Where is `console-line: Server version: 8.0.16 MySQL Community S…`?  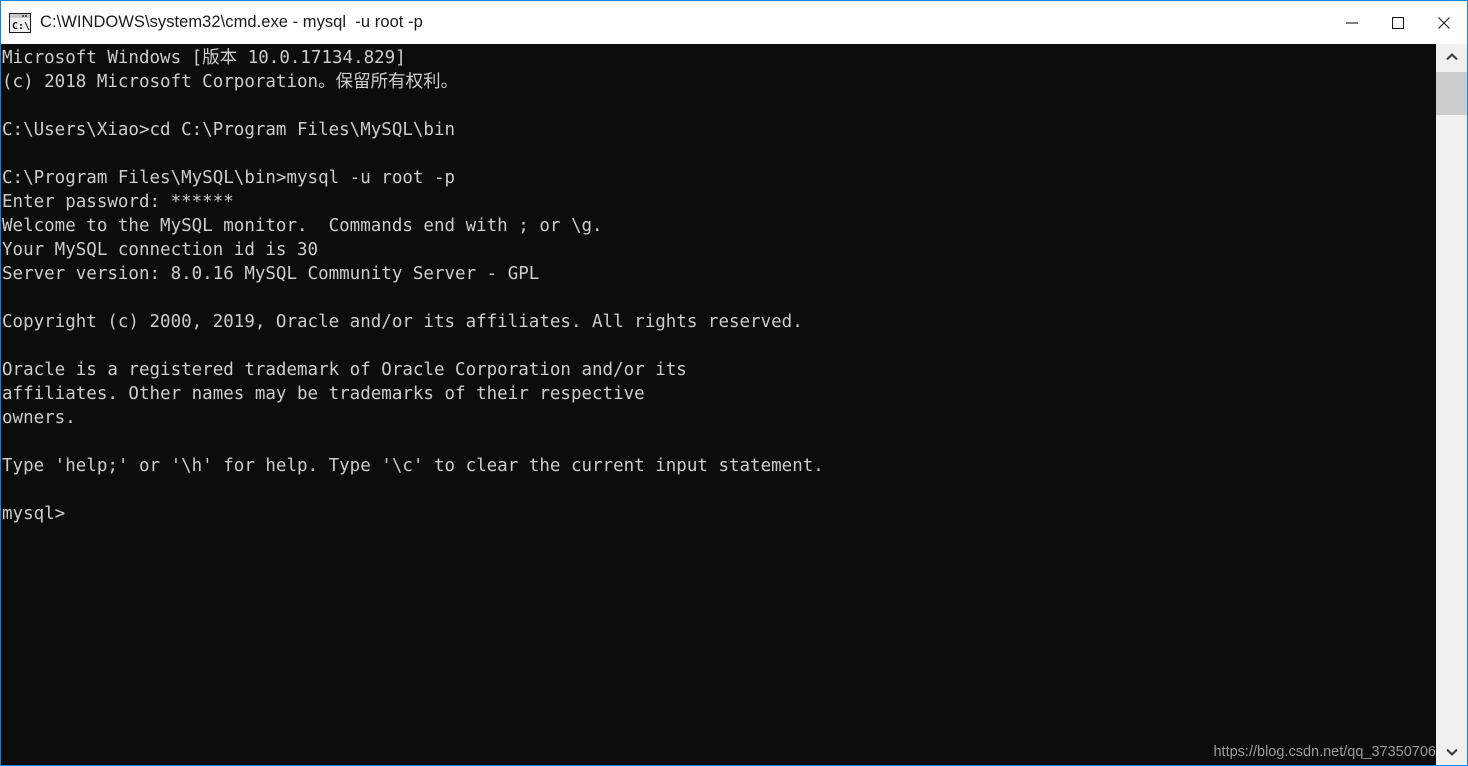 console-line: Server version: 8.0.16 MySQL Community S… is located at coordinates (271, 274).